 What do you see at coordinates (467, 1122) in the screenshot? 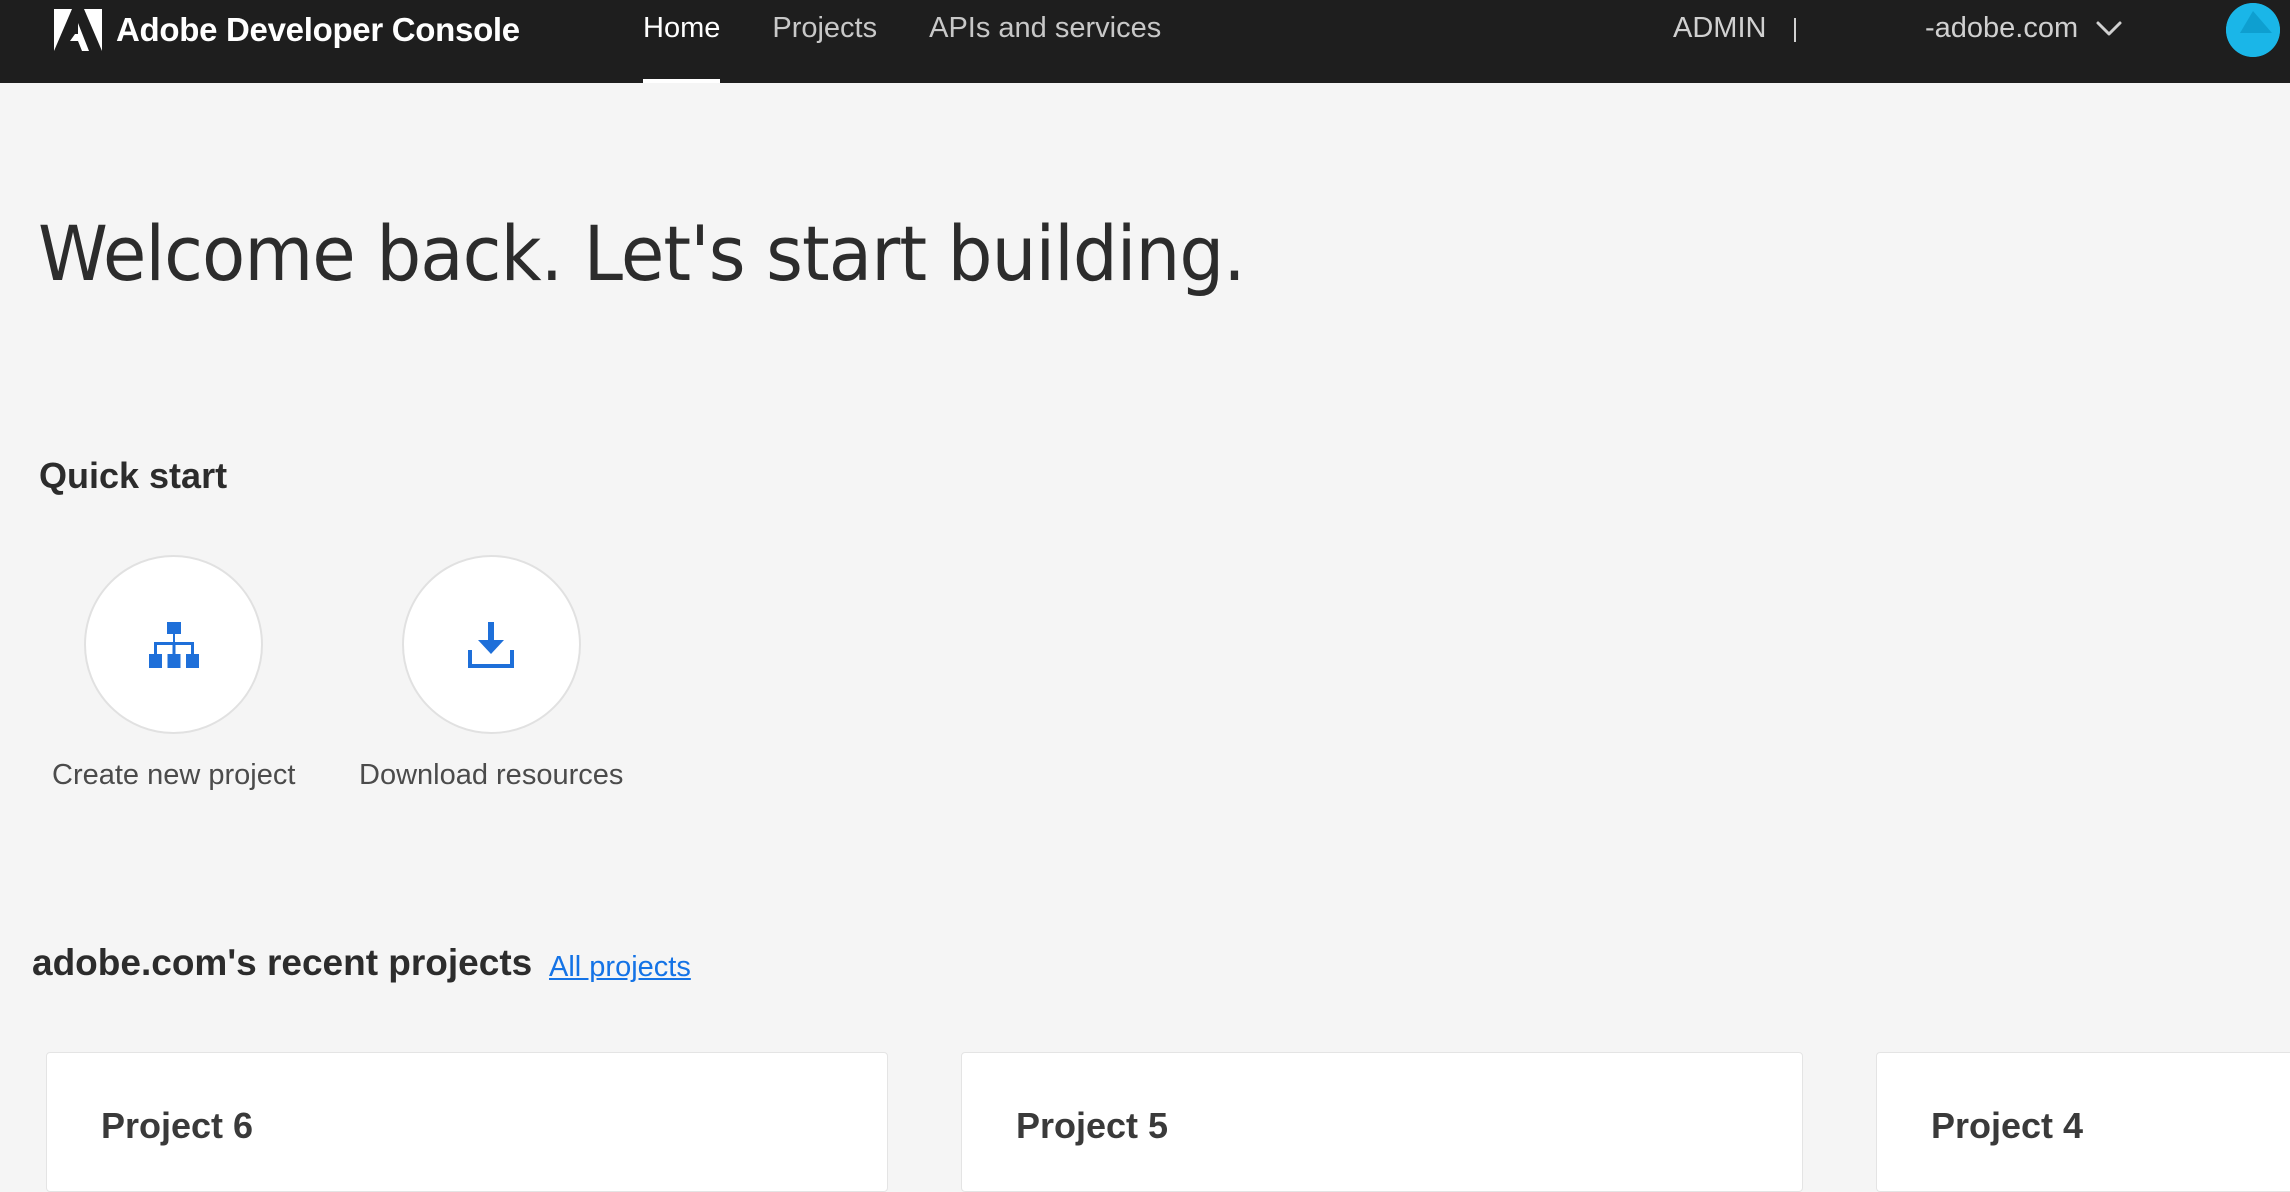
I see `project-card: Project 6` at bounding box center [467, 1122].